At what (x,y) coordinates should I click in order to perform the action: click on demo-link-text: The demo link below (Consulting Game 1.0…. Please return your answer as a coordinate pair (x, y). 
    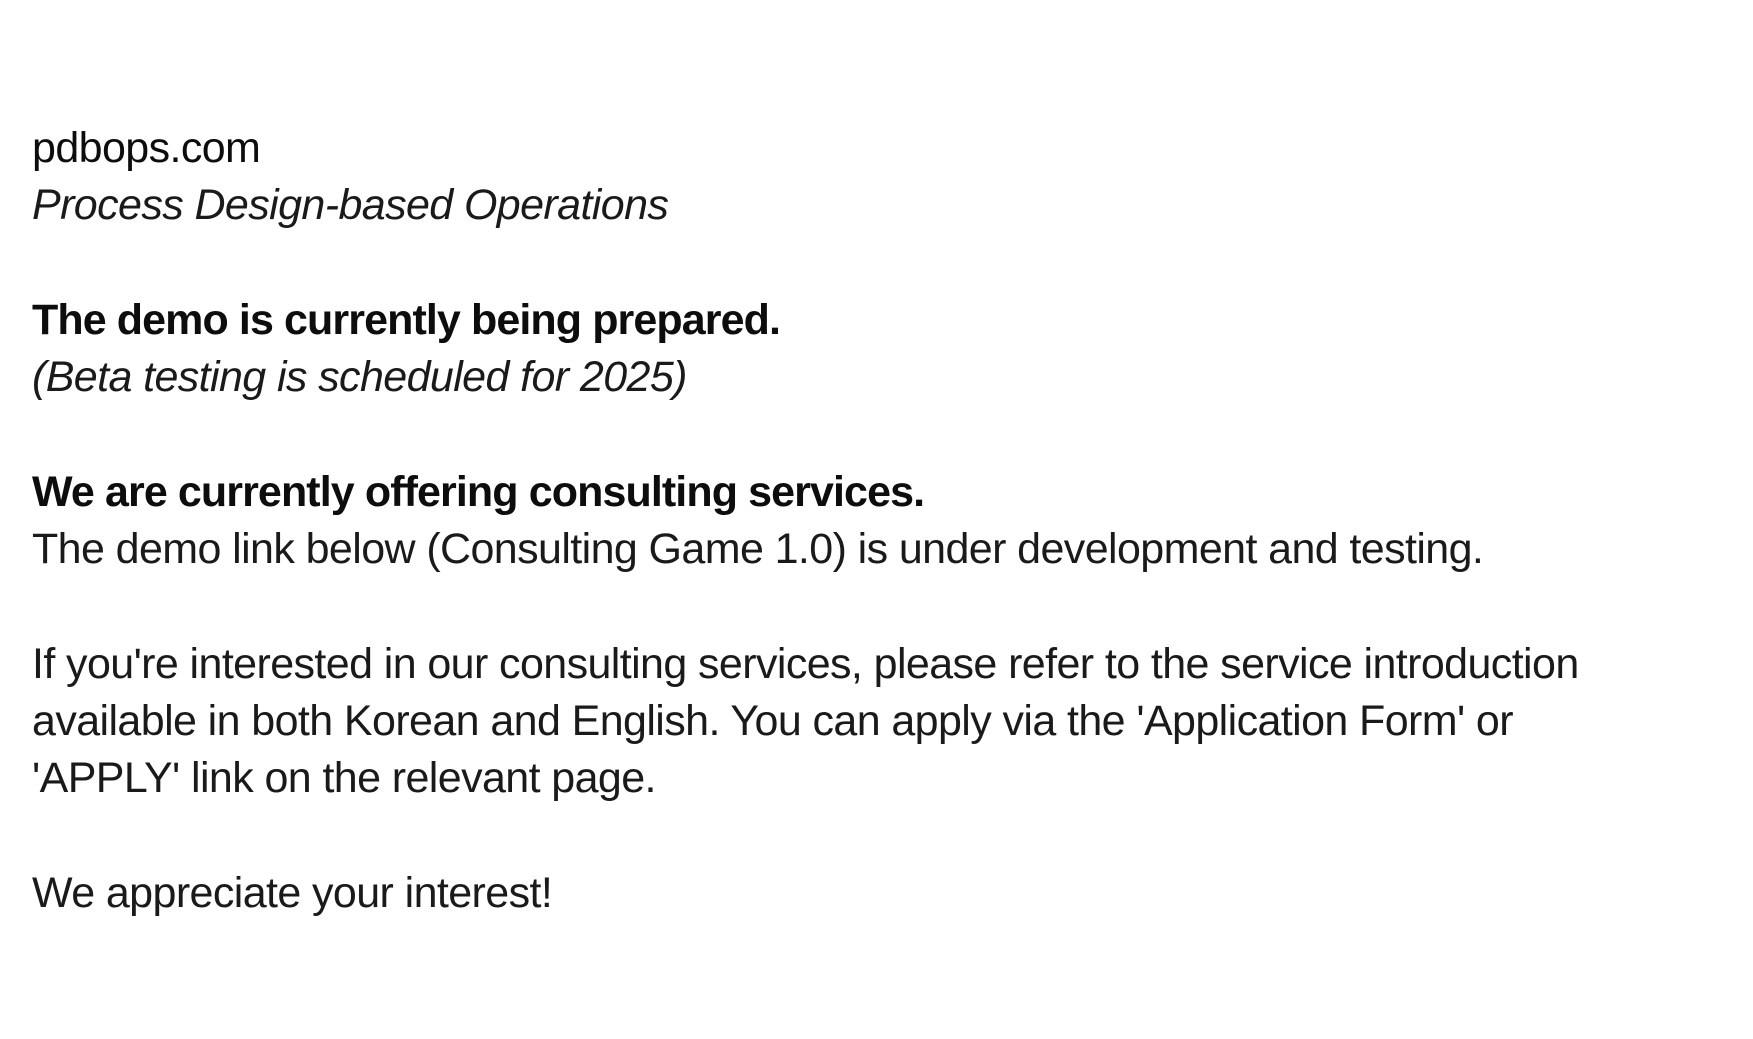
    Looking at the image, I should click on (758, 549).